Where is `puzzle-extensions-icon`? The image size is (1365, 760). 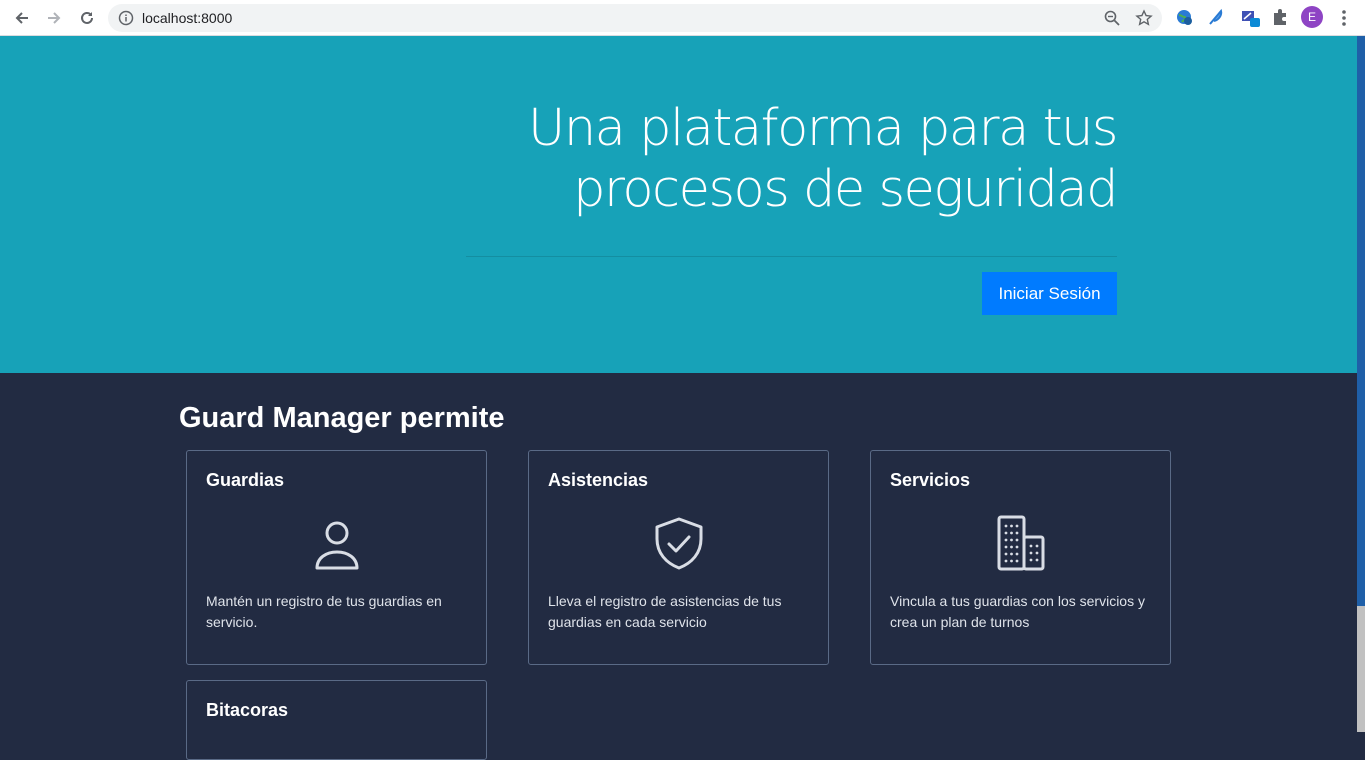 puzzle-extensions-icon is located at coordinates (1280, 17).